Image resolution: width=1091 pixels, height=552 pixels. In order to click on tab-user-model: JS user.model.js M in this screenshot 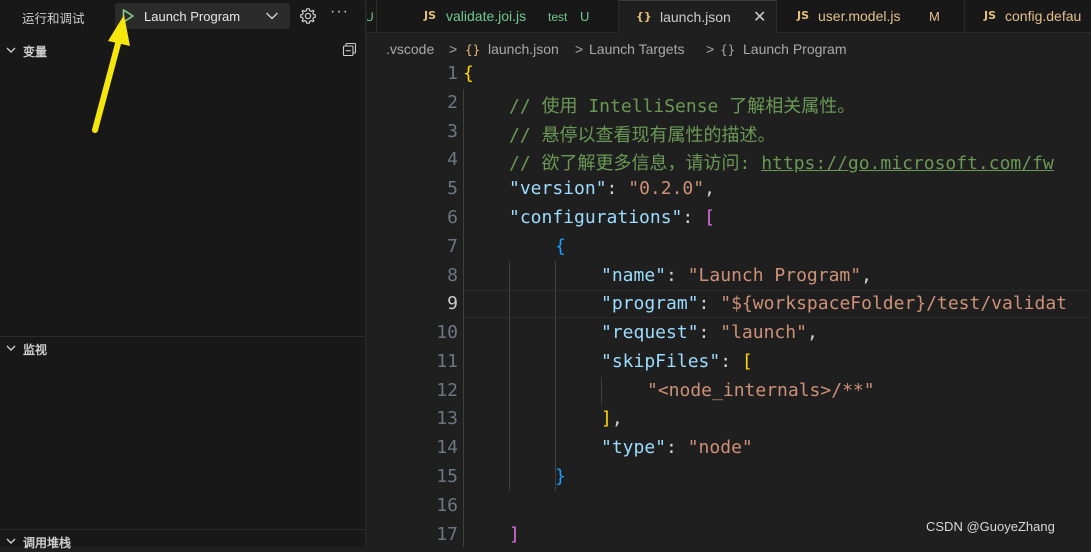, I will do `click(871, 16)`.